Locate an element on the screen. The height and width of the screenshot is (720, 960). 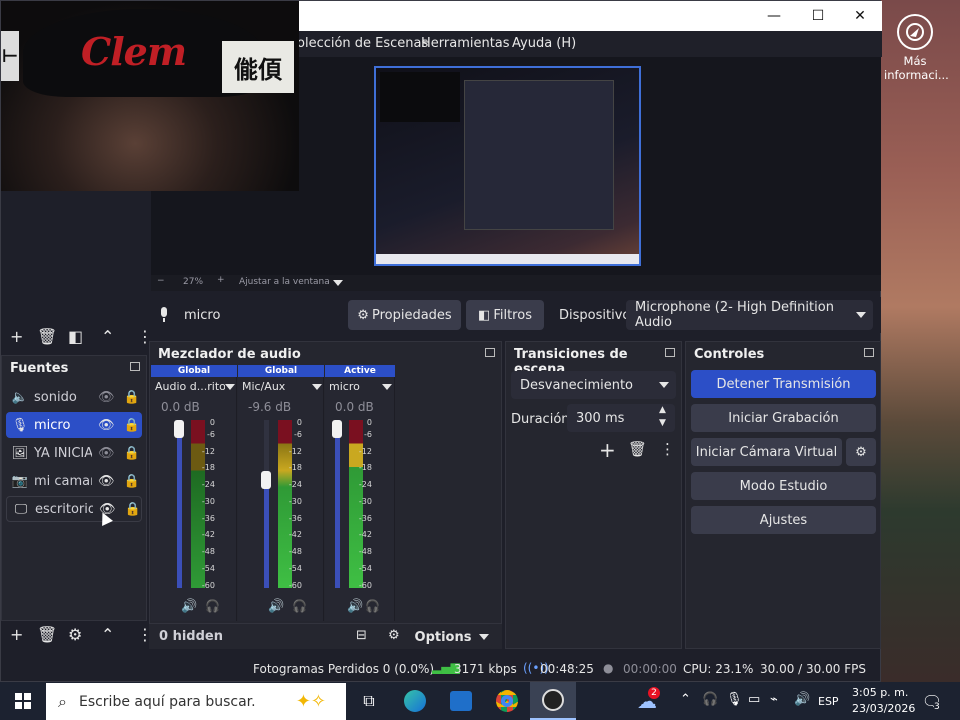
duration-input: 300 ms ▲ ▼ is located at coordinates (621, 418).